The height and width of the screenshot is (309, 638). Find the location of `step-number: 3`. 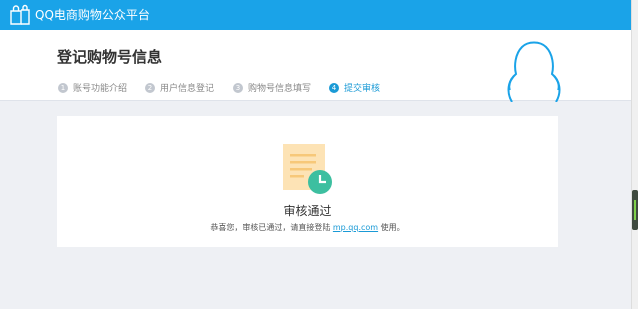

step-number: 3 is located at coordinates (238, 87).